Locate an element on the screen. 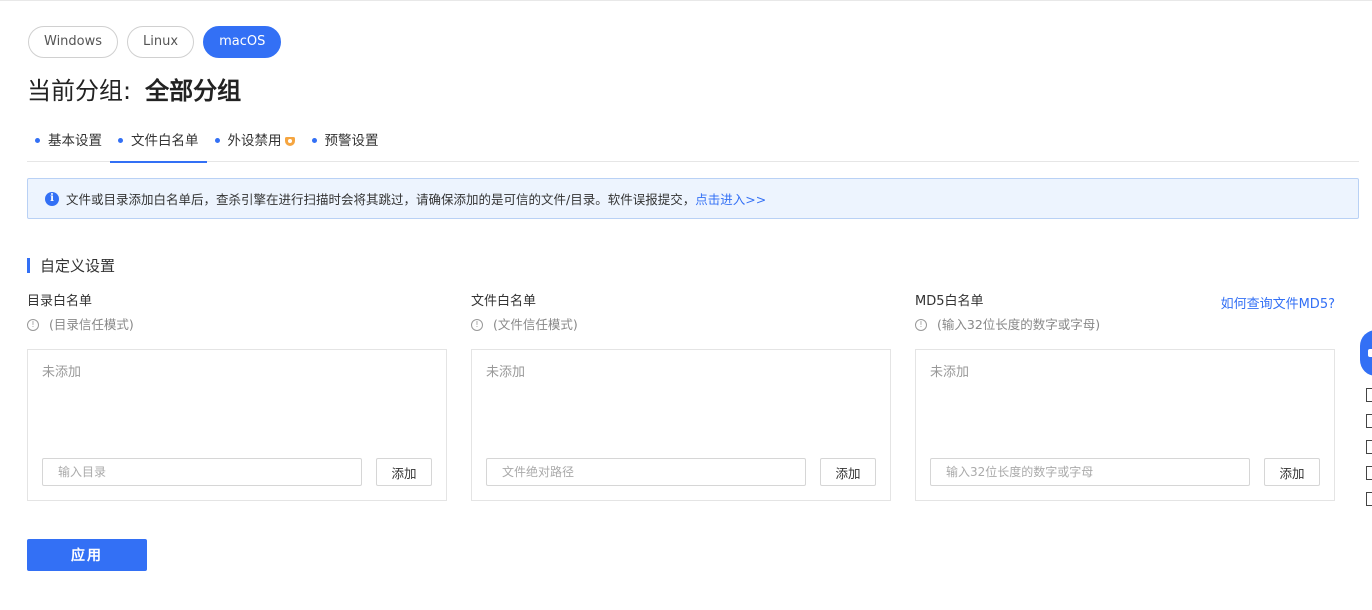 The height and width of the screenshot is (610, 1372). side-toolbar is located at coordinates (1369, 453).